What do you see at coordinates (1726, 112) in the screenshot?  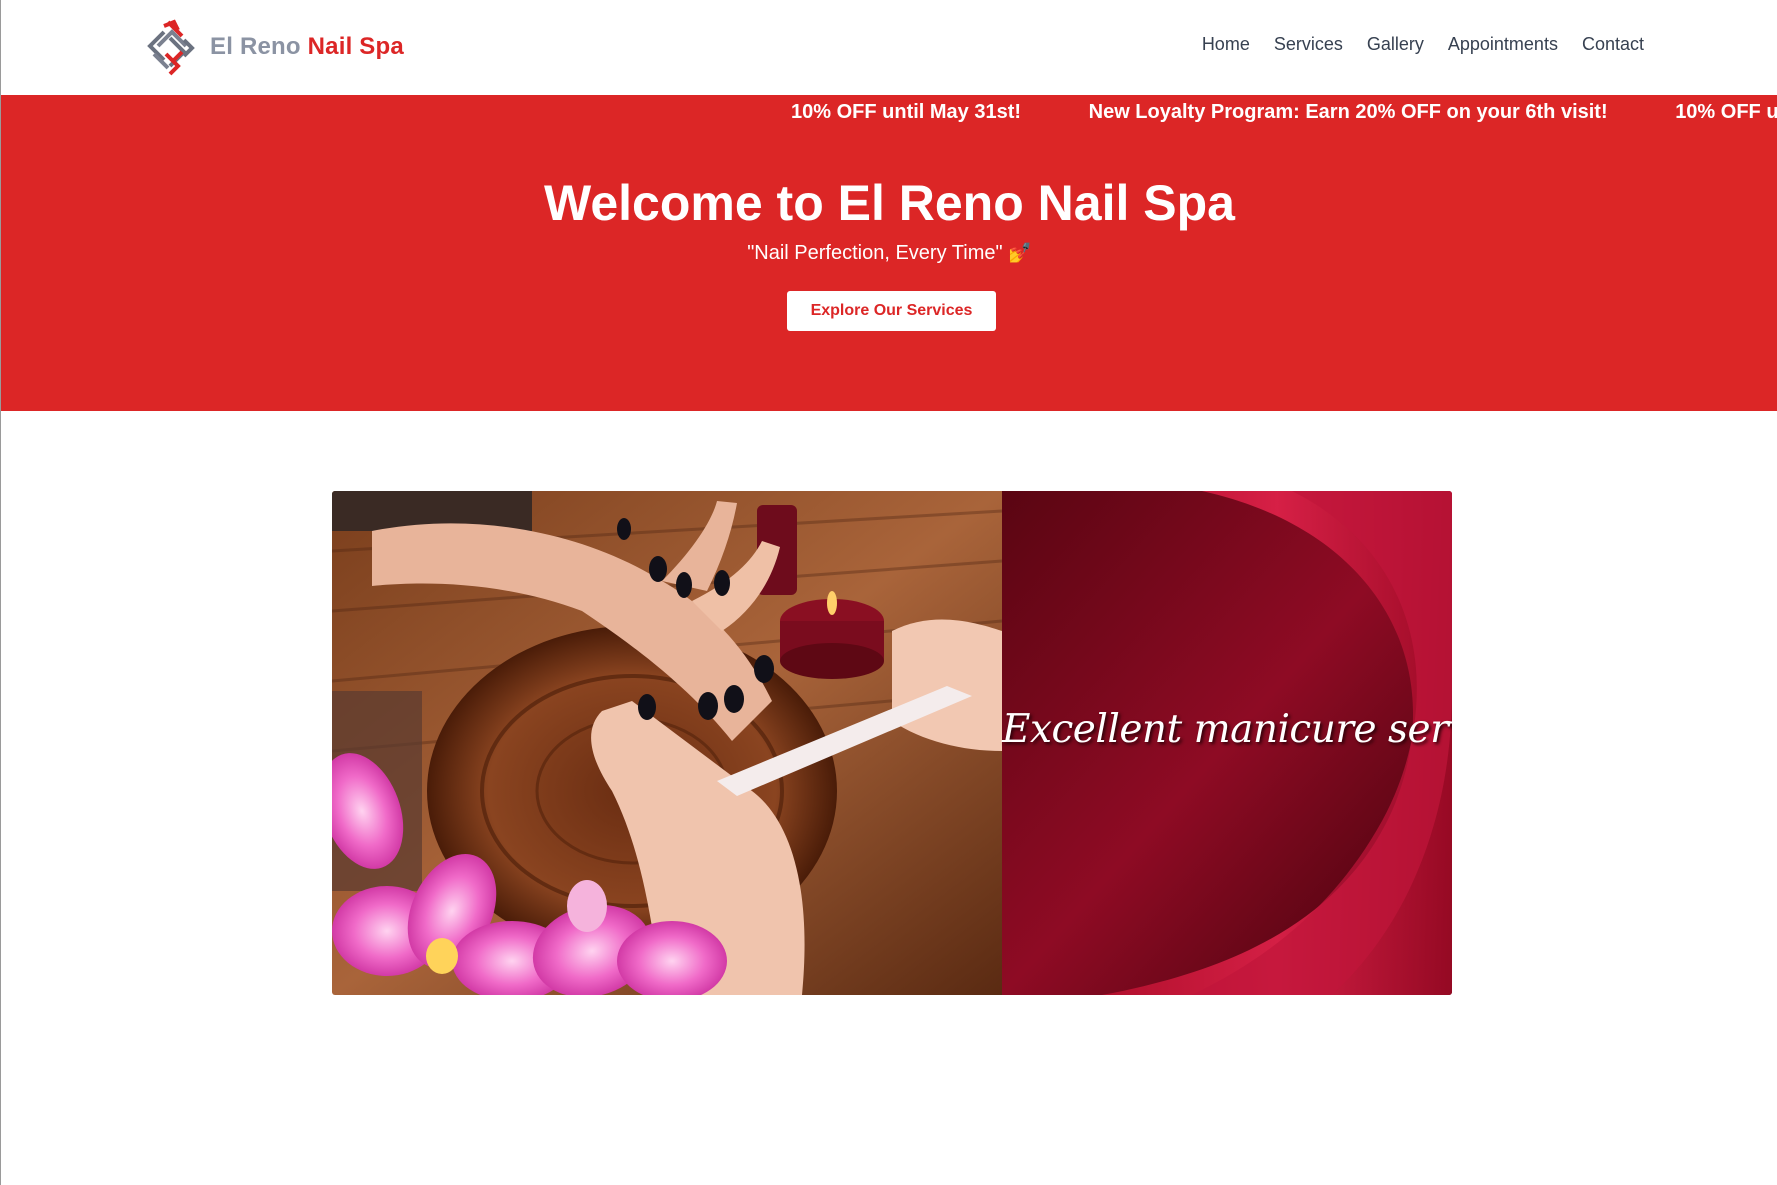 I see `promo-ticker-item: 10% OFF ur` at bounding box center [1726, 112].